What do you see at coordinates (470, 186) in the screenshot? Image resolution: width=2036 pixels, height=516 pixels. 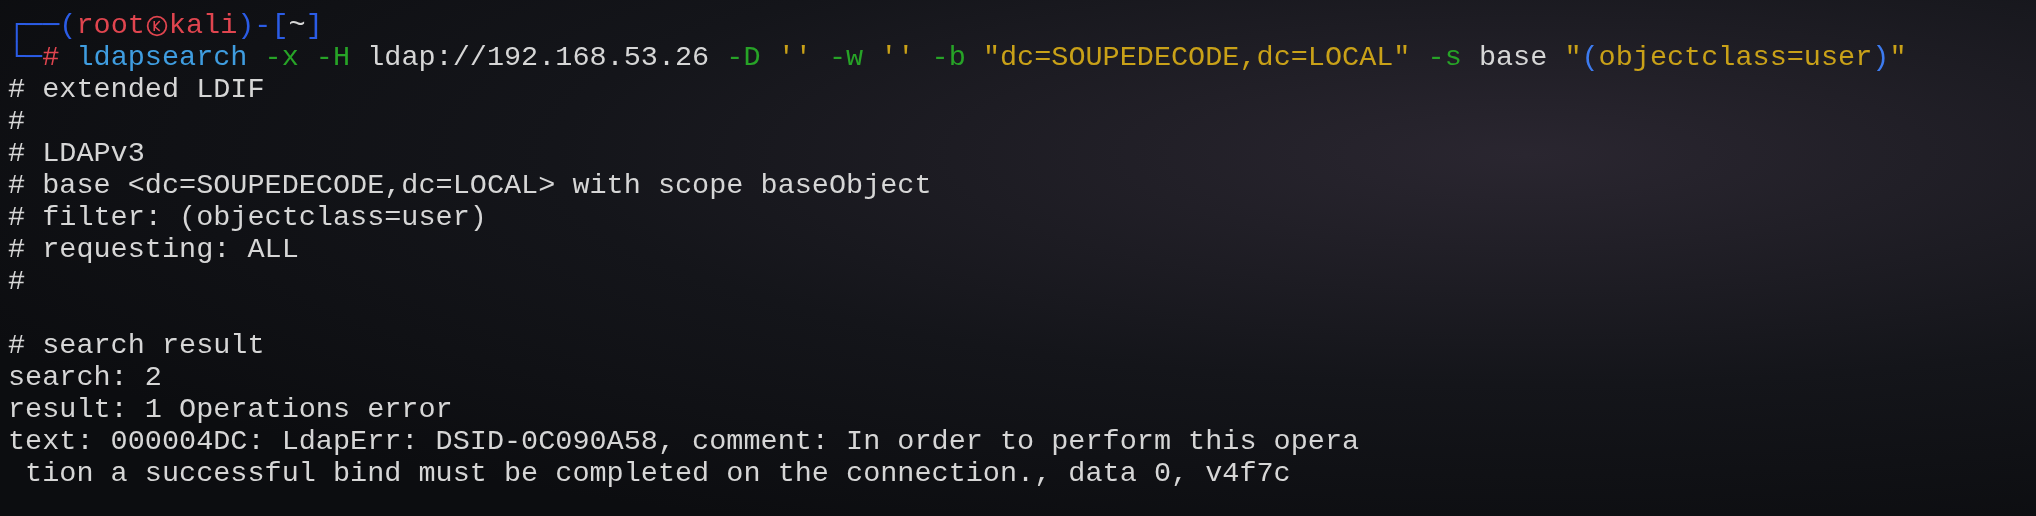 I see `output-line: # base <dc=SOUPEDECODE,dc=LOCAL> with scope baseObject` at bounding box center [470, 186].